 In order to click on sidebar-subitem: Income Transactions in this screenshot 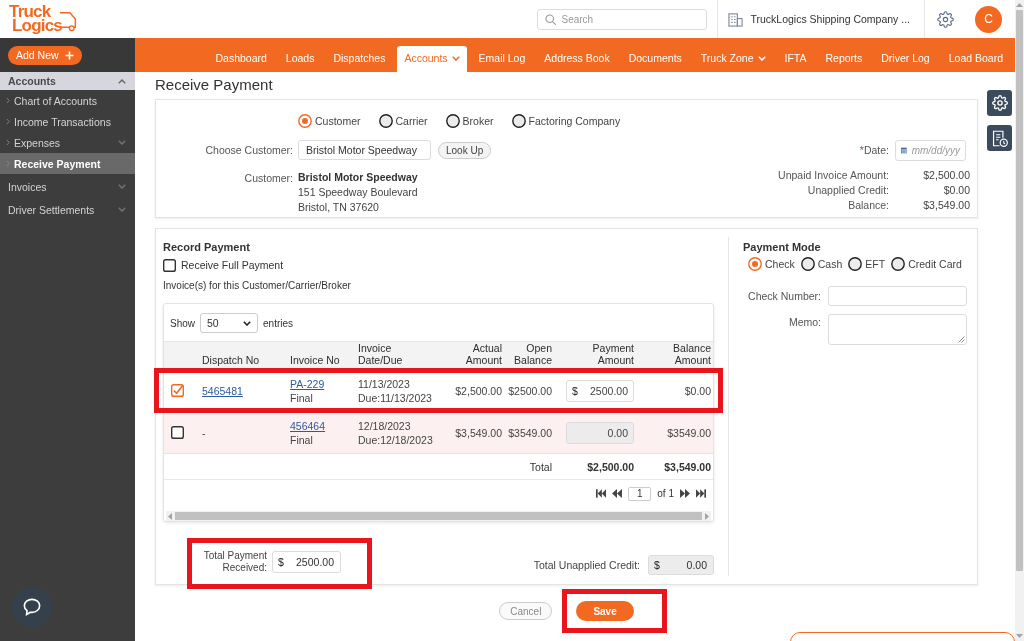, I will do `click(67, 121)`.